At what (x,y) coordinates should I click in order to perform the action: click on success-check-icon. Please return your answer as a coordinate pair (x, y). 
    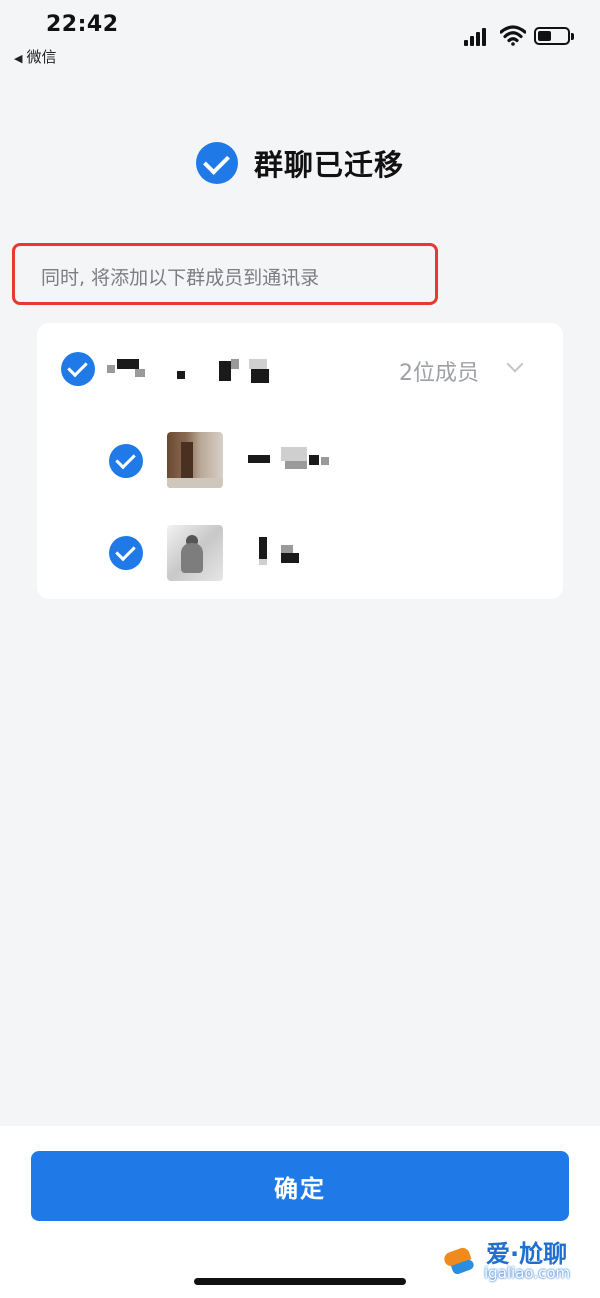
    Looking at the image, I should click on (216, 163).